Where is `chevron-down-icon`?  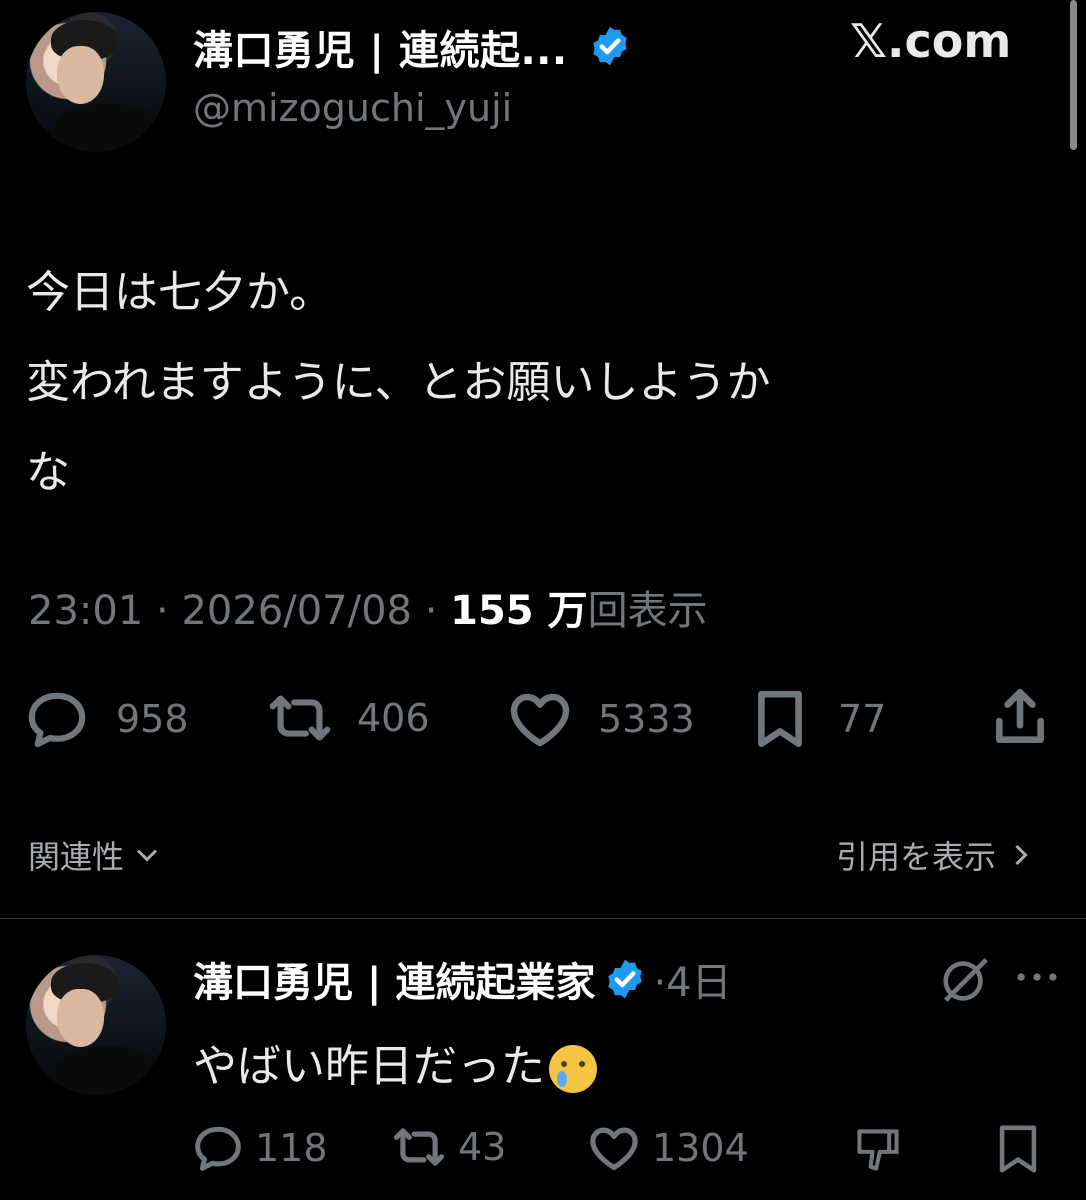 chevron-down-icon is located at coordinates (147, 855).